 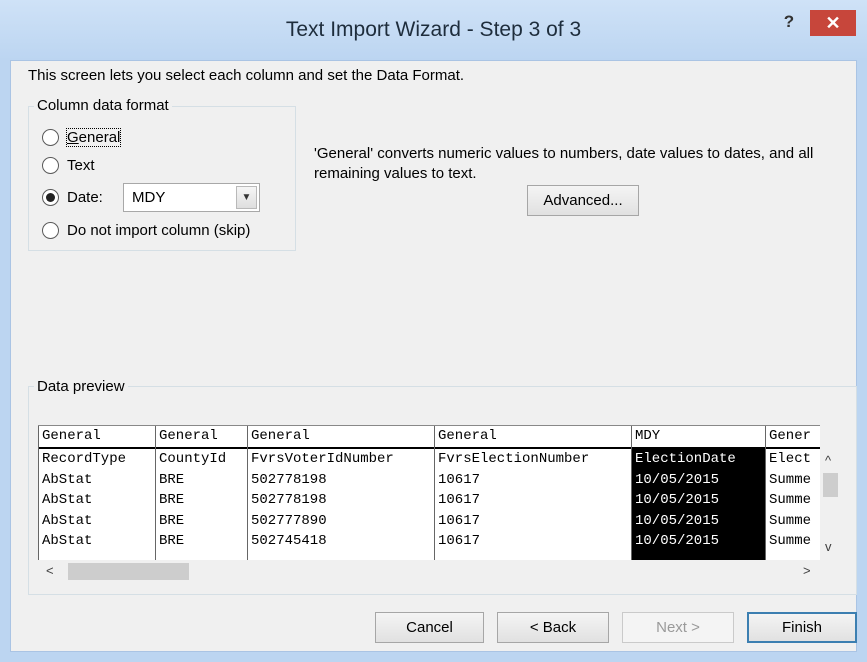 What do you see at coordinates (685, 459) in the screenshot?
I see `preview-cell: ElectionDate` at bounding box center [685, 459].